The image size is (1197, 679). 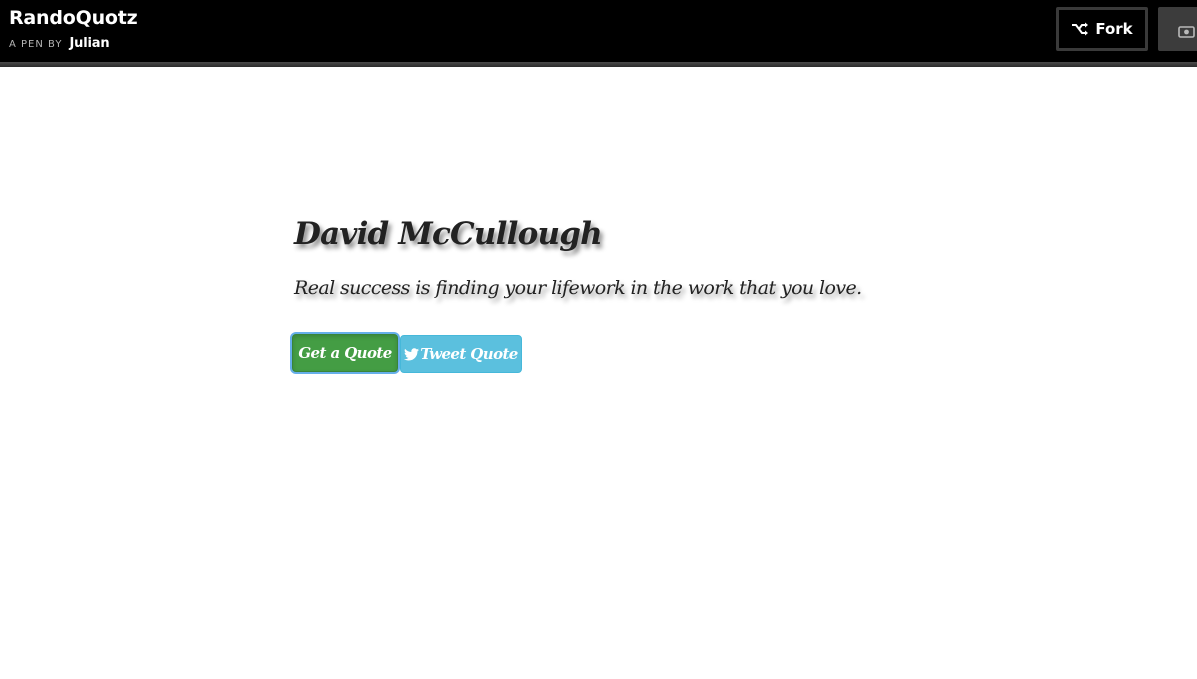 I want to click on tweet-quote-label: Tweet Quote, so click(x=469, y=354).